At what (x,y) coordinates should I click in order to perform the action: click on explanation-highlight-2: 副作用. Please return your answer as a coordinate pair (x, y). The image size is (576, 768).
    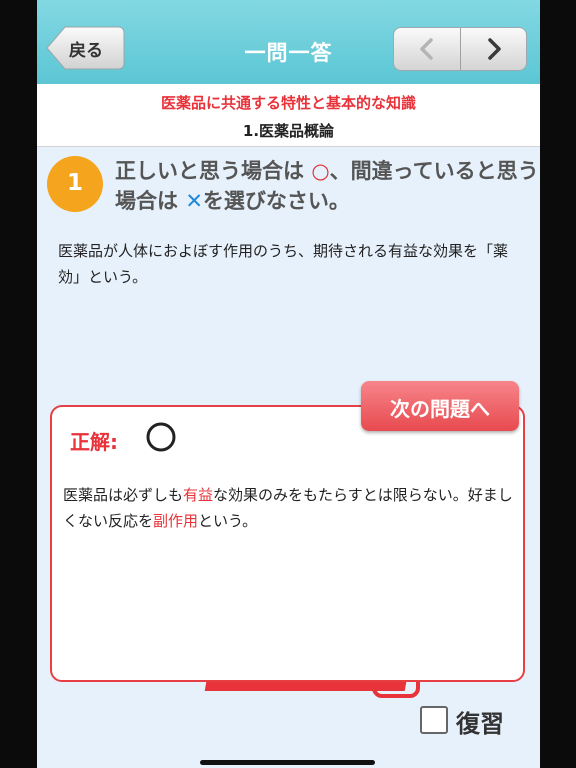
    Looking at the image, I should click on (176, 521).